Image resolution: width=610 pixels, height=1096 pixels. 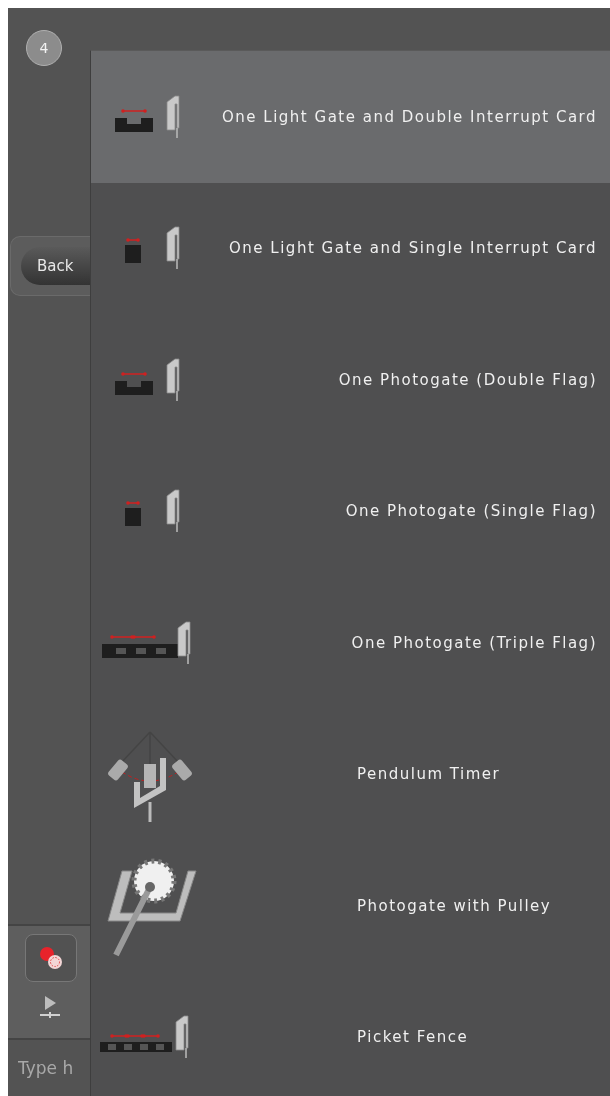 What do you see at coordinates (350, 511) in the screenshot?
I see `menu-item: One Photogate (Single Flag)` at bounding box center [350, 511].